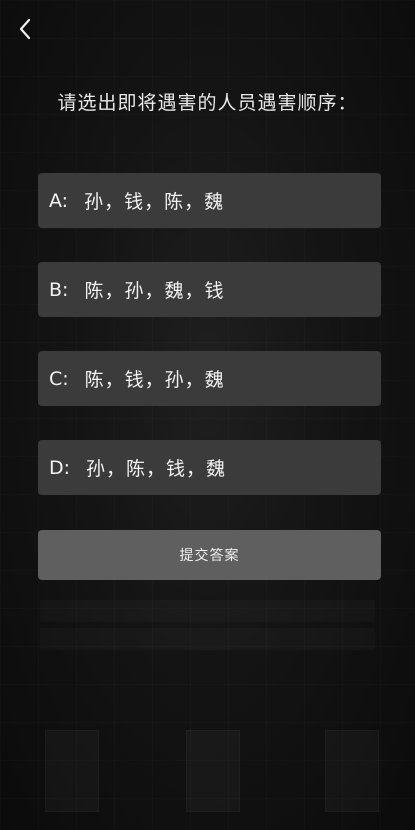  Describe the element at coordinates (59, 200) in the screenshot. I see `option-letter: A:` at that location.